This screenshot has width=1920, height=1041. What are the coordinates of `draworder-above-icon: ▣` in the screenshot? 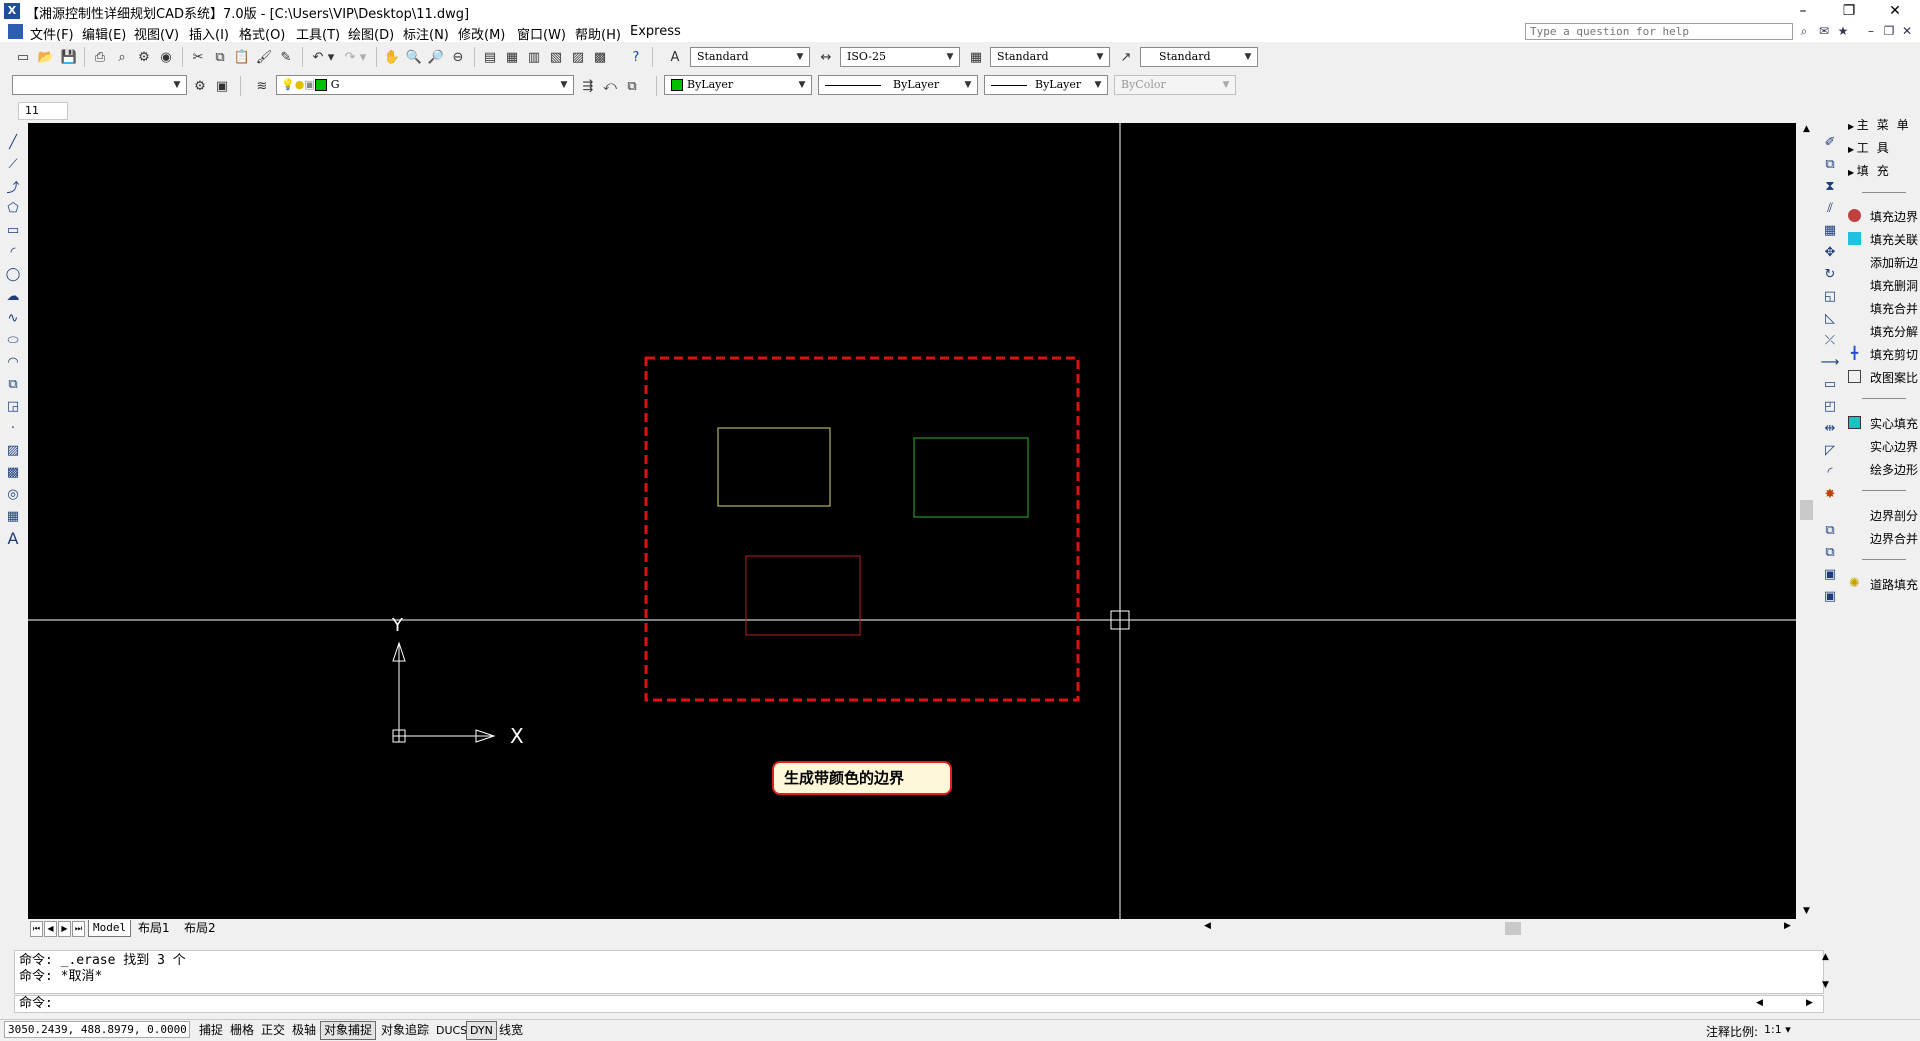 It's located at (1830, 574).